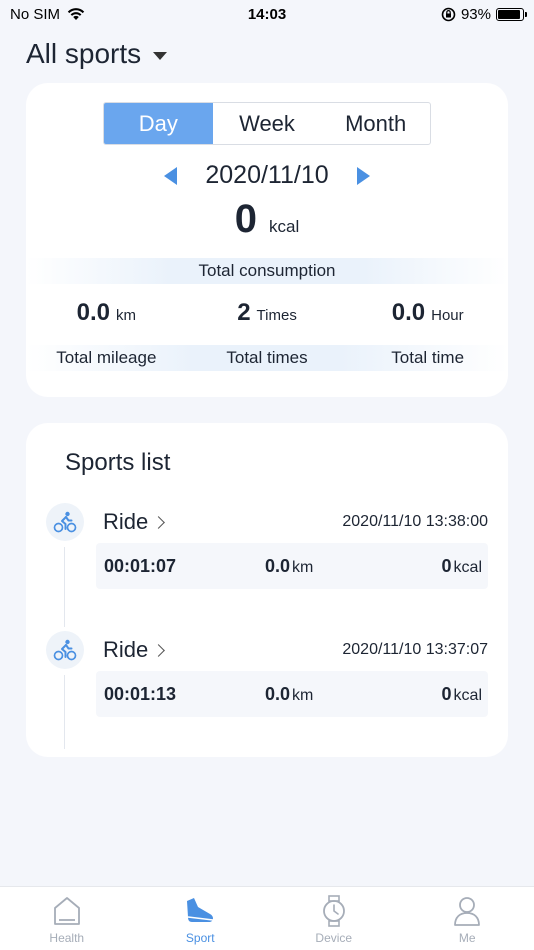  Describe the element at coordinates (200, 910) in the screenshot. I see `sport-shoe-icon` at that location.